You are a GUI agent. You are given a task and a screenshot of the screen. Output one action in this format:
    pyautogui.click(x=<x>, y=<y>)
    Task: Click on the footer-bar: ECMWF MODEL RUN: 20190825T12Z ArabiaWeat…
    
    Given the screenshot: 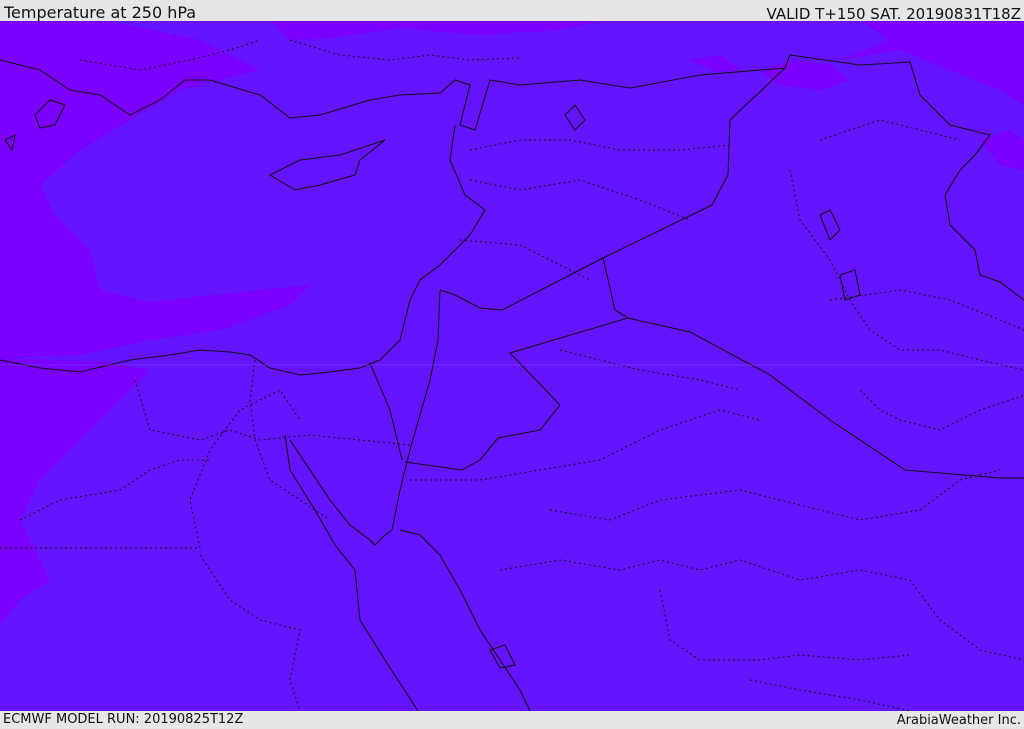 What is the action you would take?
    pyautogui.click(x=512, y=720)
    